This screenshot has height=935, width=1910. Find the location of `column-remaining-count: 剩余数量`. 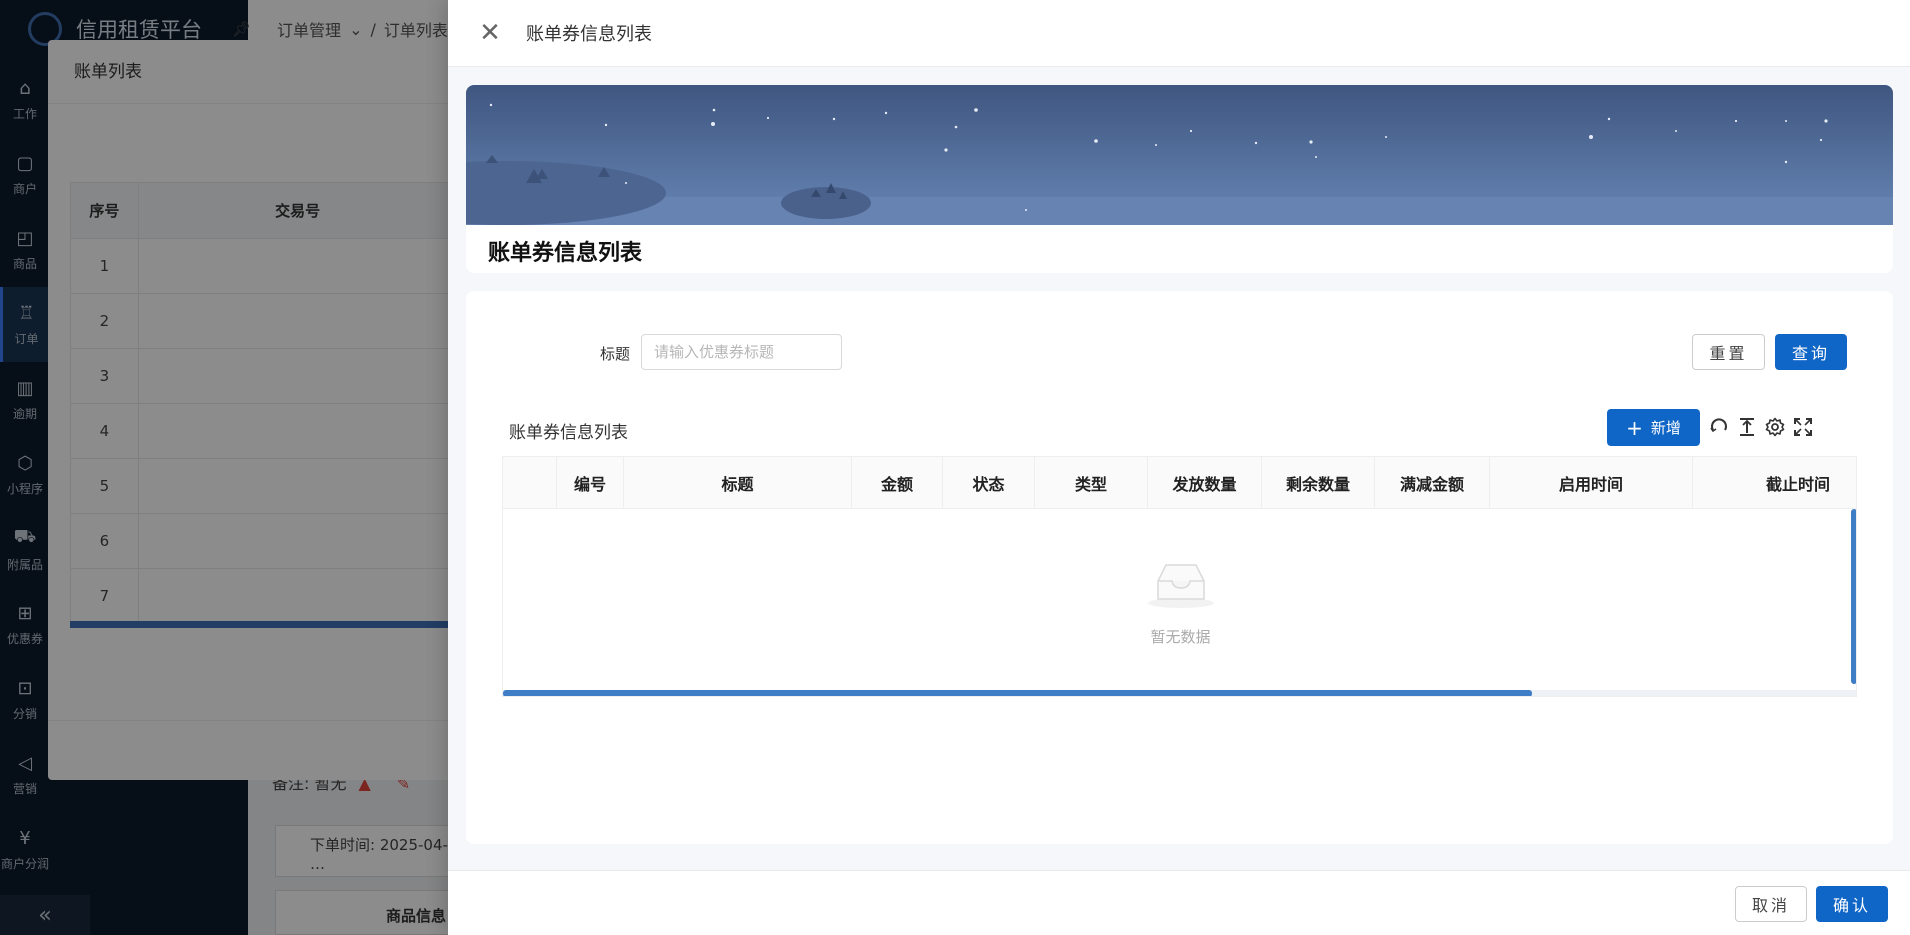

column-remaining-count: 剩余数量 is located at coordinates (1318, 483).